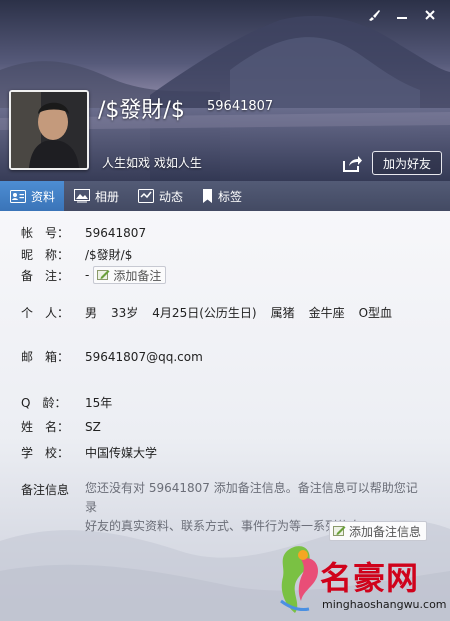 The width and height of the screenshot is (450, 621). I want to click on personal-row: 个 人： 男 33岁 4月25日(公历生日) 属猪 金牛座 O型血, so click(206, 312).